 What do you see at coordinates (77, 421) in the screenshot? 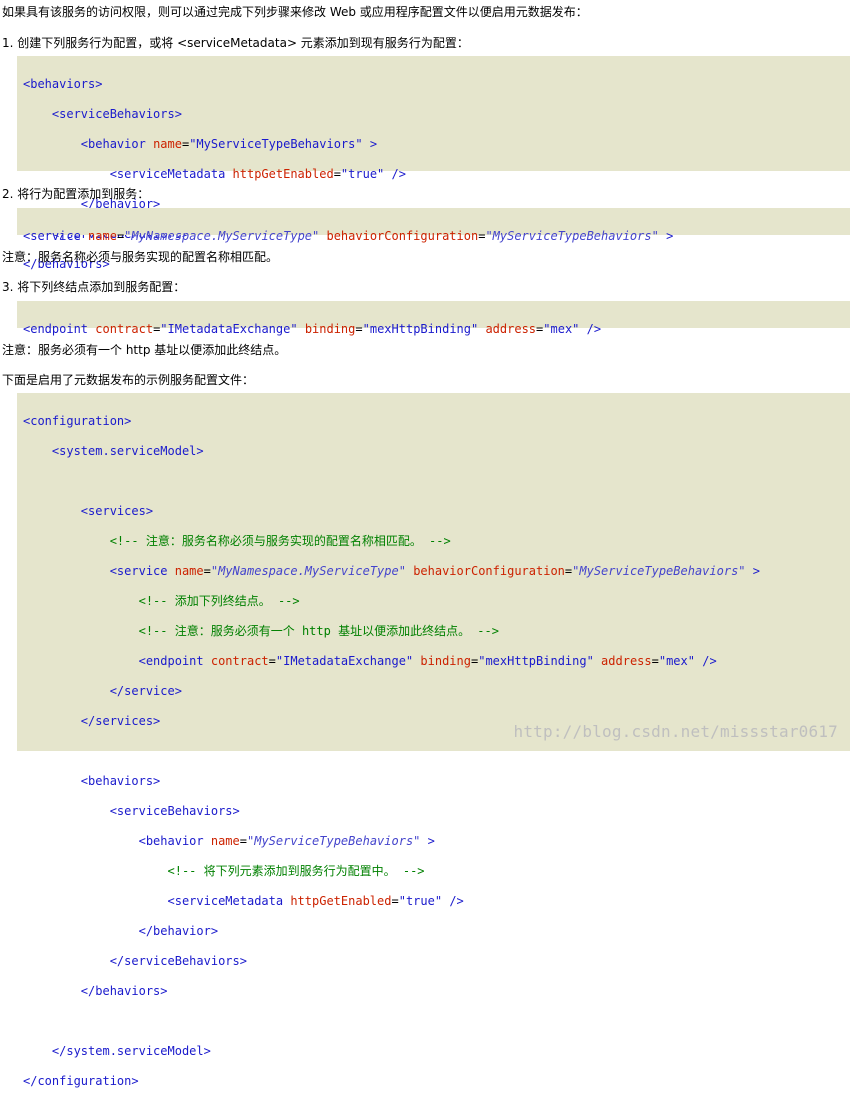
I see `code-line: <configuration>` at bounding box center [77, 421].